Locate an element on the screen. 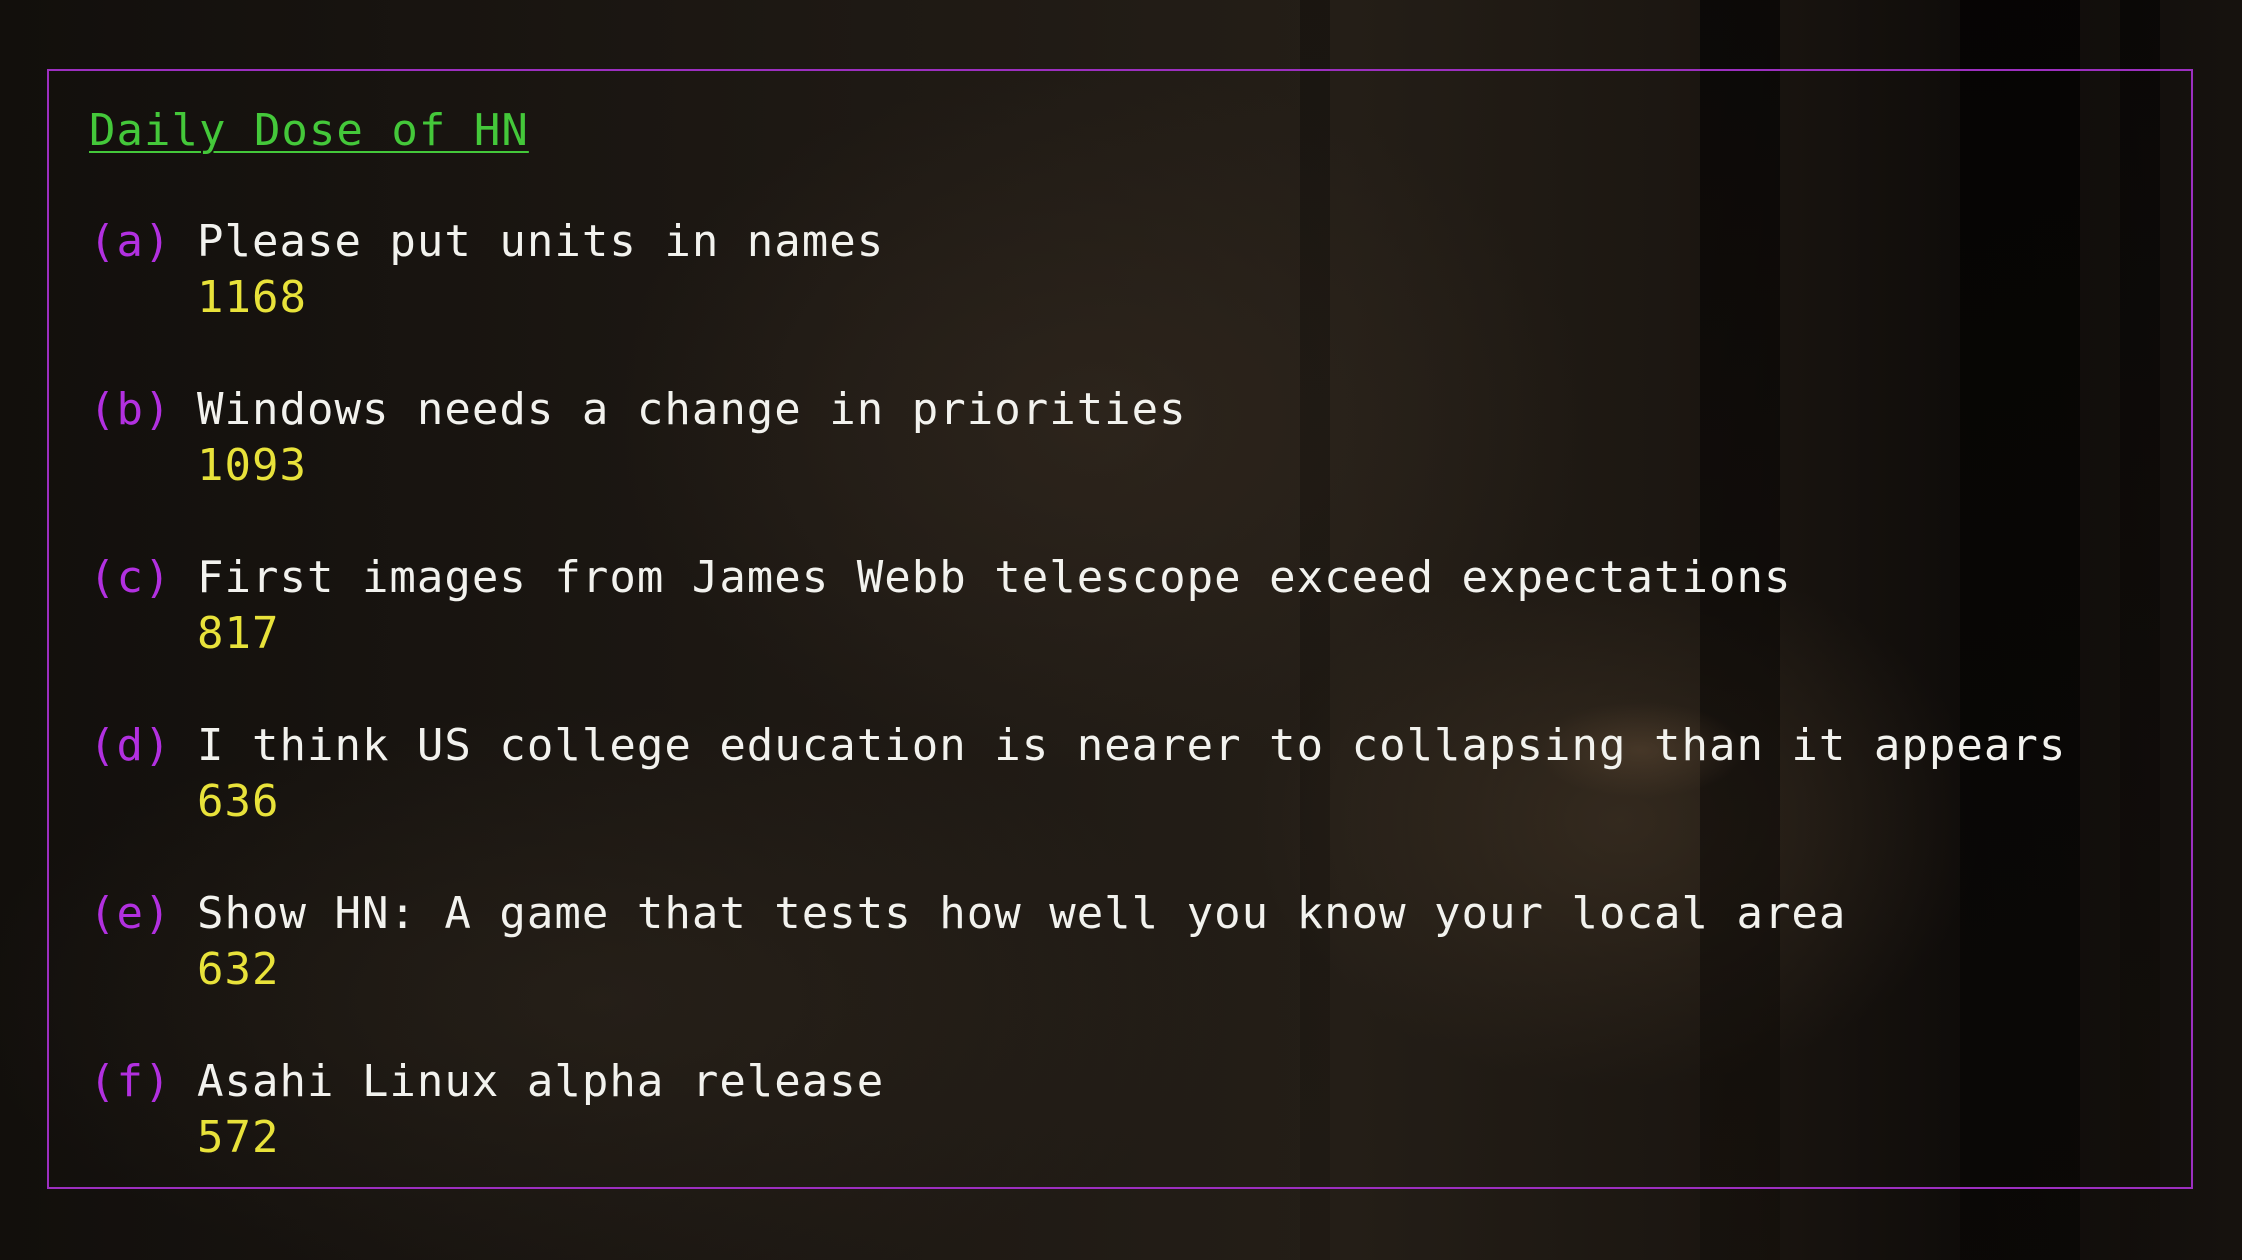 This screenshot has height=1260, width=2242. story-letter: (f) is located at coordinates (130, 1081).